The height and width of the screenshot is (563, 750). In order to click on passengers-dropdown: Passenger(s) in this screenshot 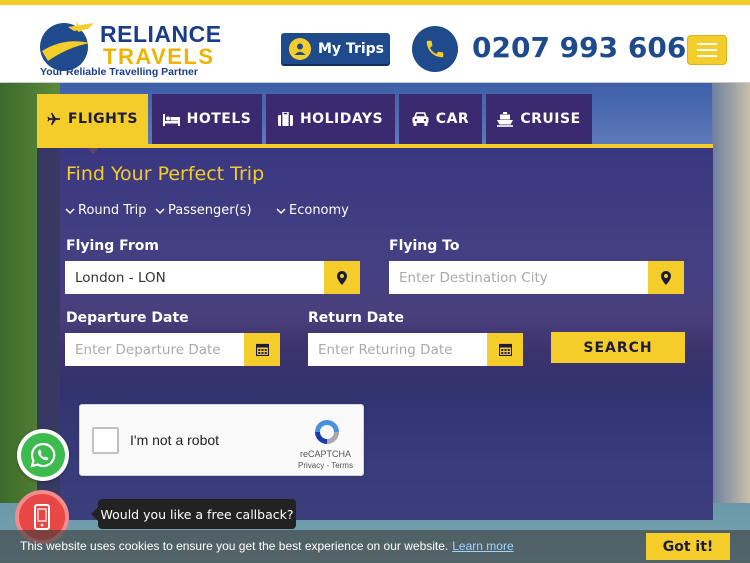, I will do `click(203, 210)`.